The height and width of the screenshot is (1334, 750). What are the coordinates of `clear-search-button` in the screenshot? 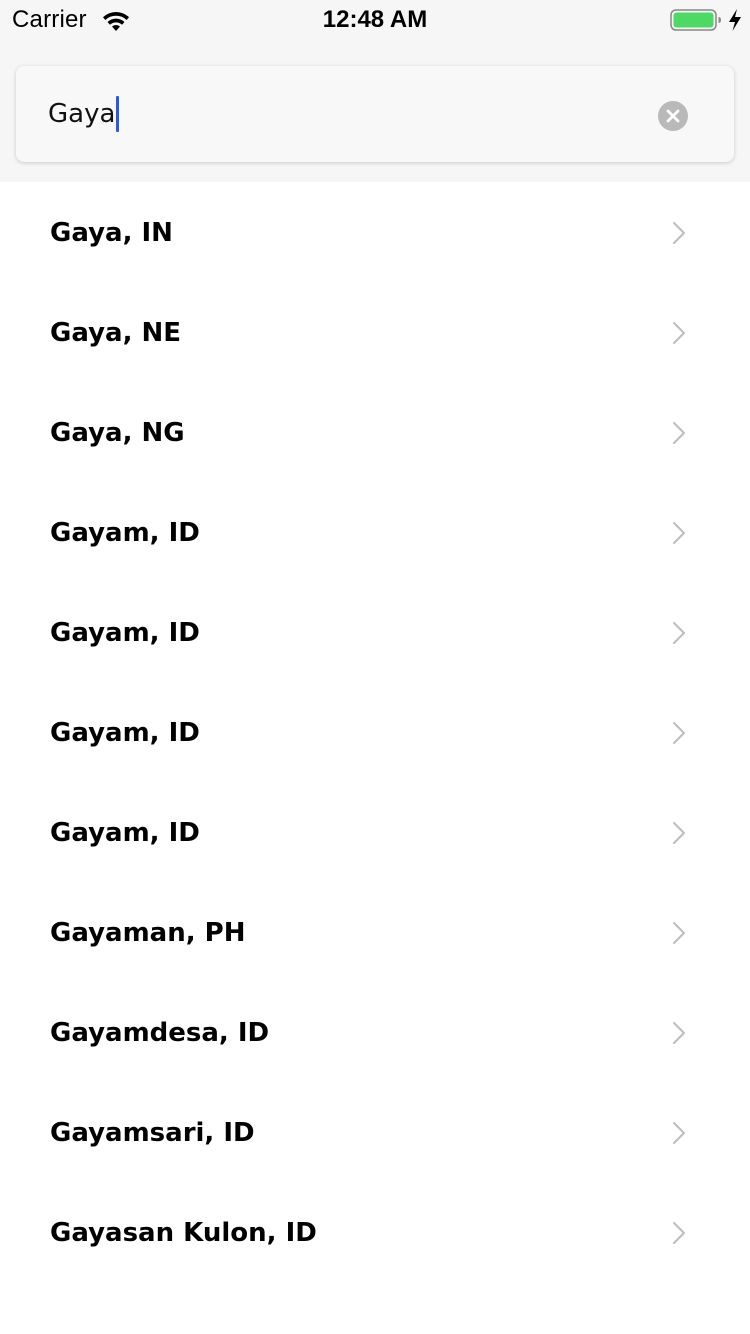 It's located at (673, 116).